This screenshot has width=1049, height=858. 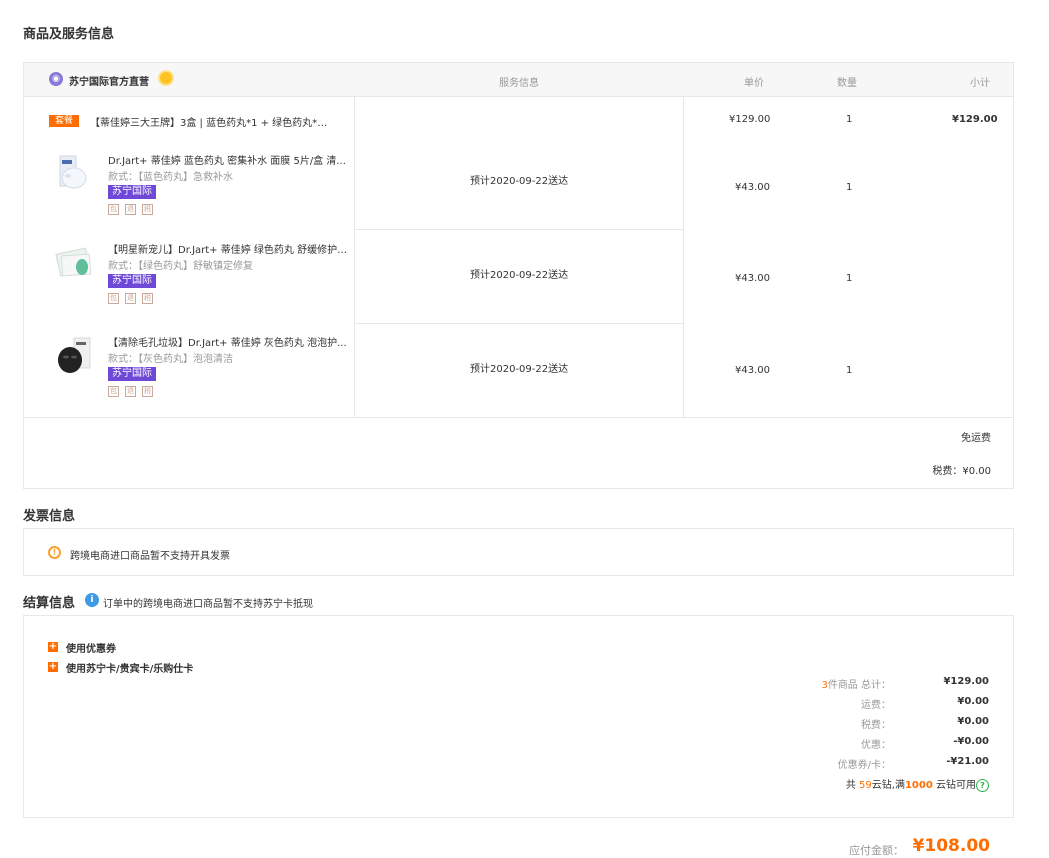 I want to click on invoice-section-title: 发票信息, so click(x=49, y=516).